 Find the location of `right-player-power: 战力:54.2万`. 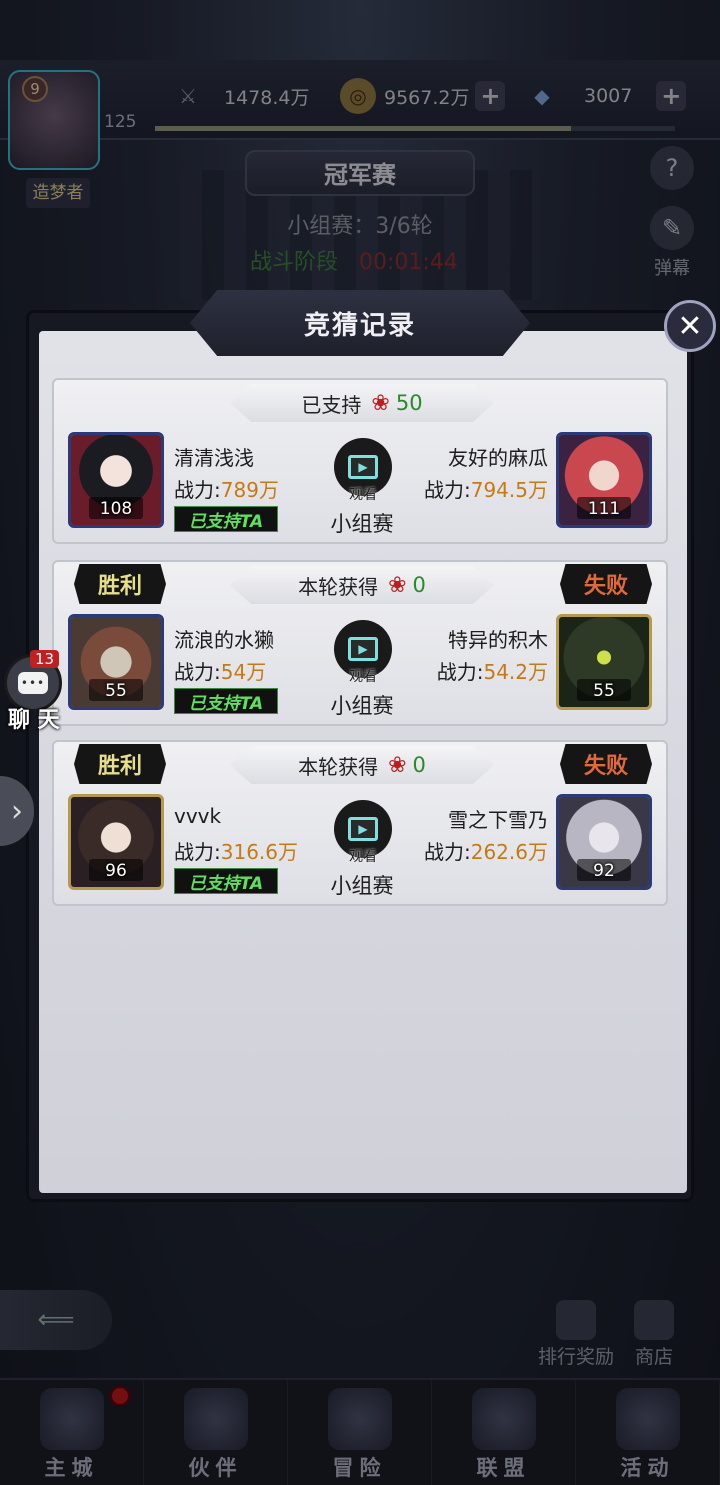

right-player-power: 战力:54.2万 is located at coordinates (492, 670).